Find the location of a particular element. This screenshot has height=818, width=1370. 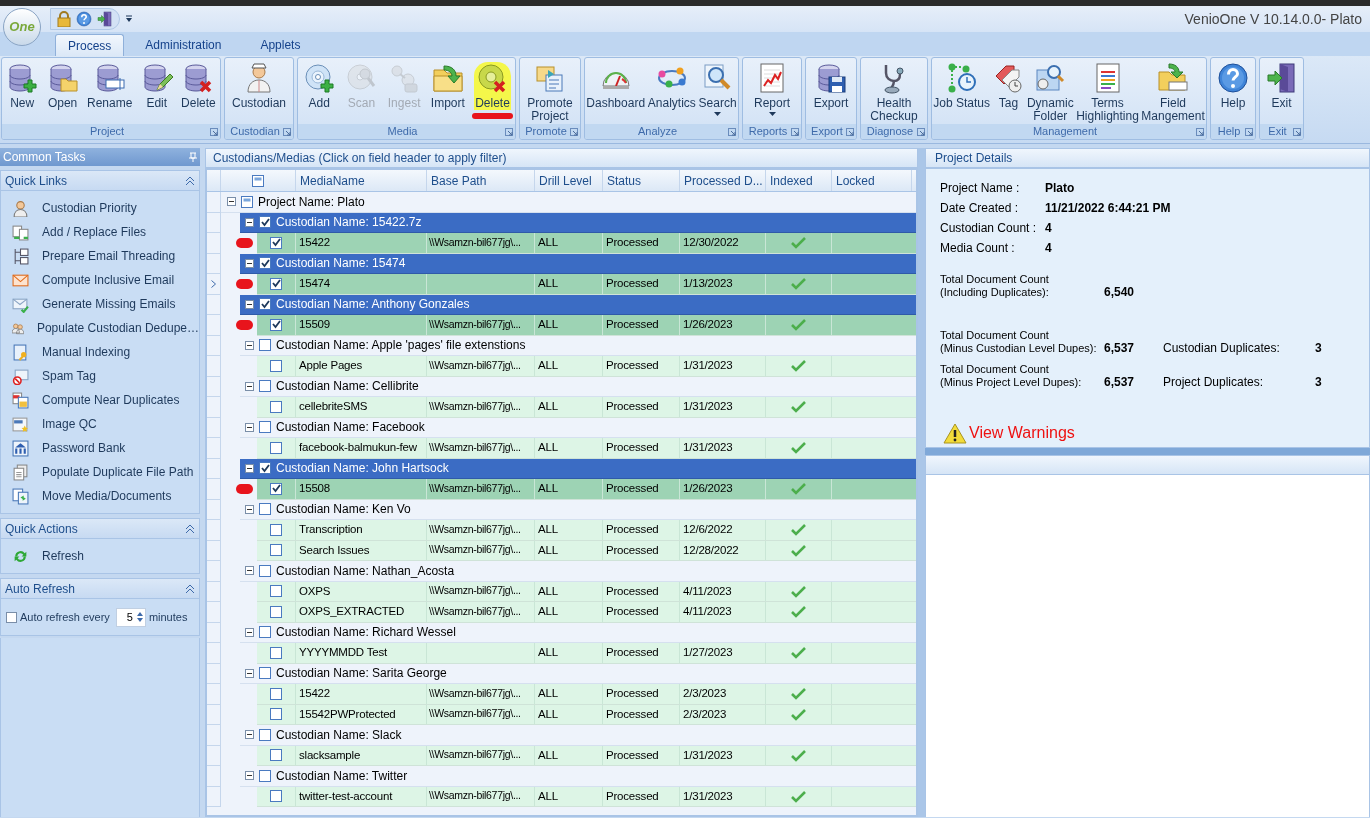

column-header: Base Path is located at coordinates (481, 180).